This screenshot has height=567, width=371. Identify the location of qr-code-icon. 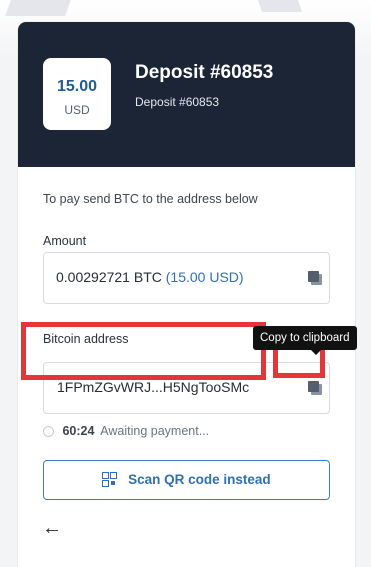
(110, 479).